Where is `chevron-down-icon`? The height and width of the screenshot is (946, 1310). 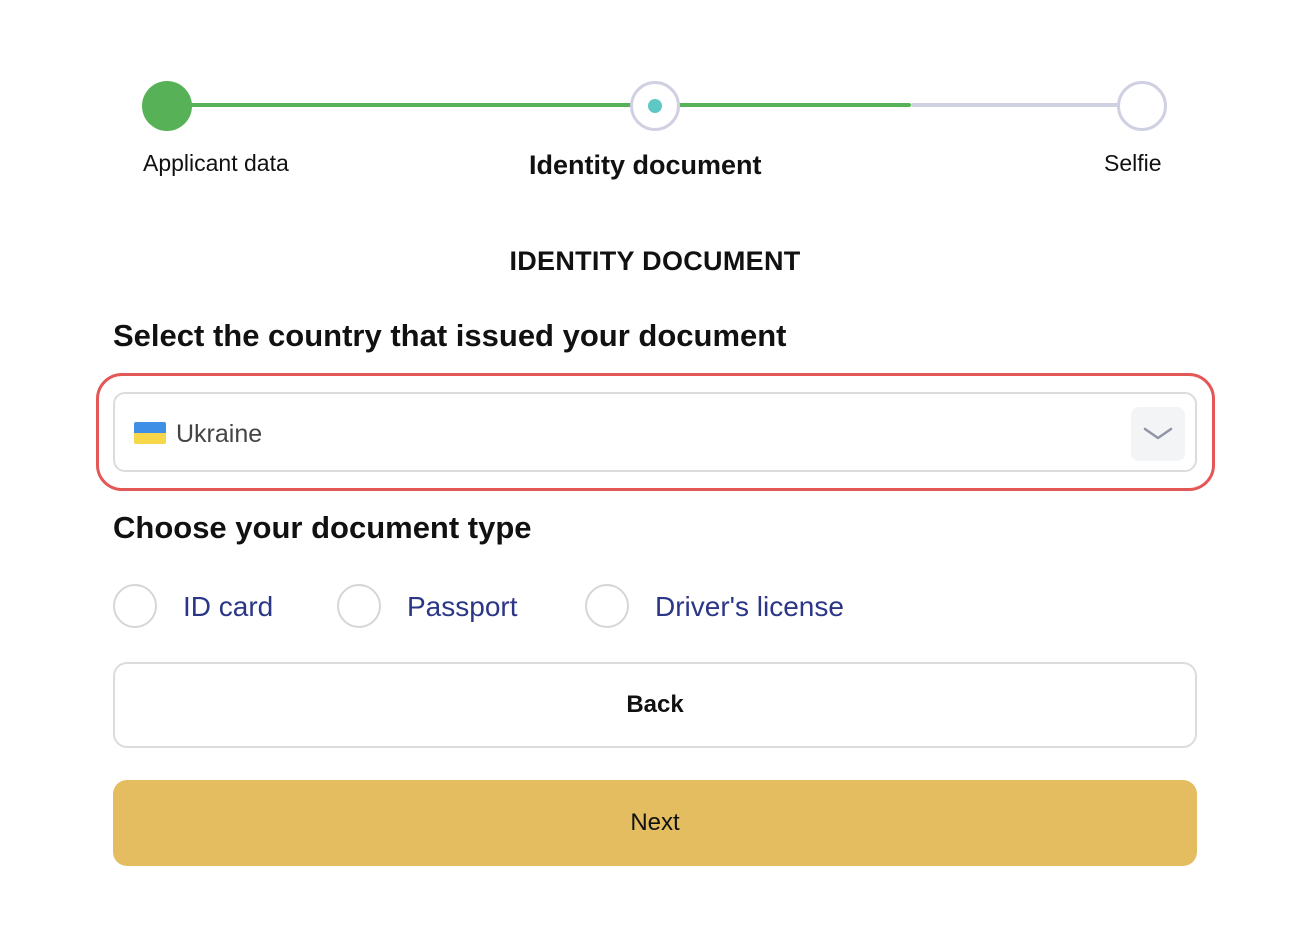 chevron-down-icon is located at coordinates (1158, 433).